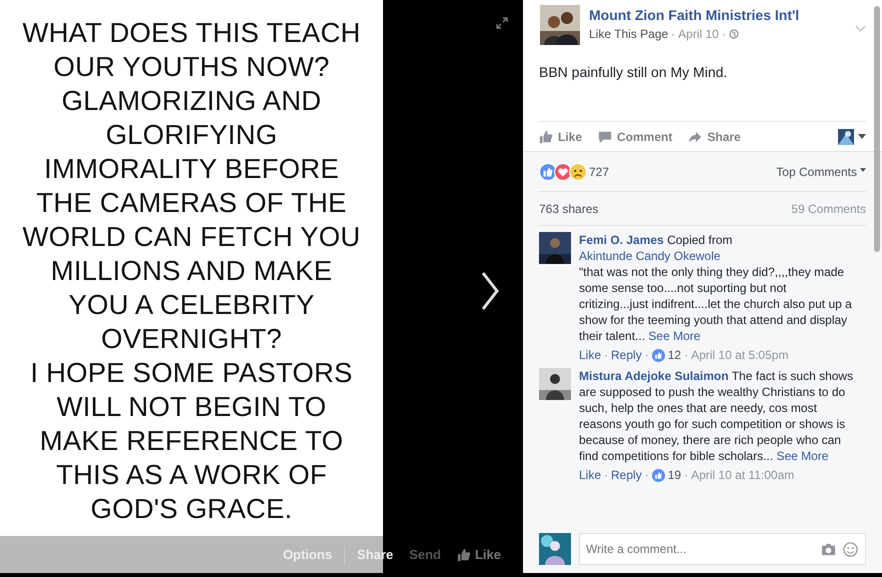  Describe the element at coordinates (717, 15) in the screenshot. I see `page-name-link: Mount Zion Faith Ministries Int'l` at that location.